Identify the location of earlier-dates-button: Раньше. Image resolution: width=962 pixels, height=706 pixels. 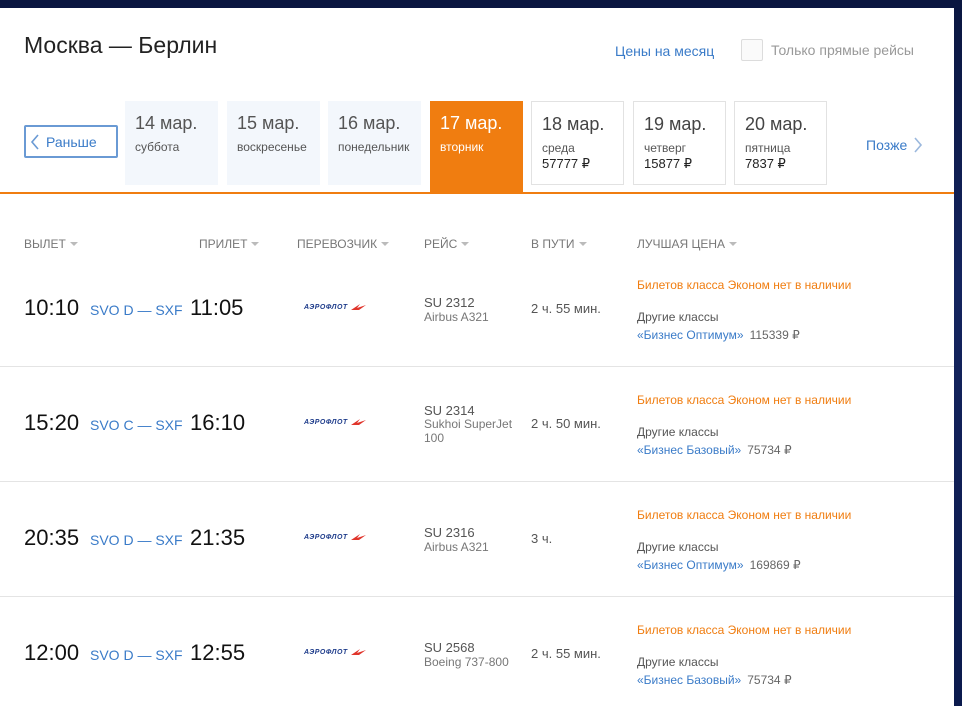
(71, 141).